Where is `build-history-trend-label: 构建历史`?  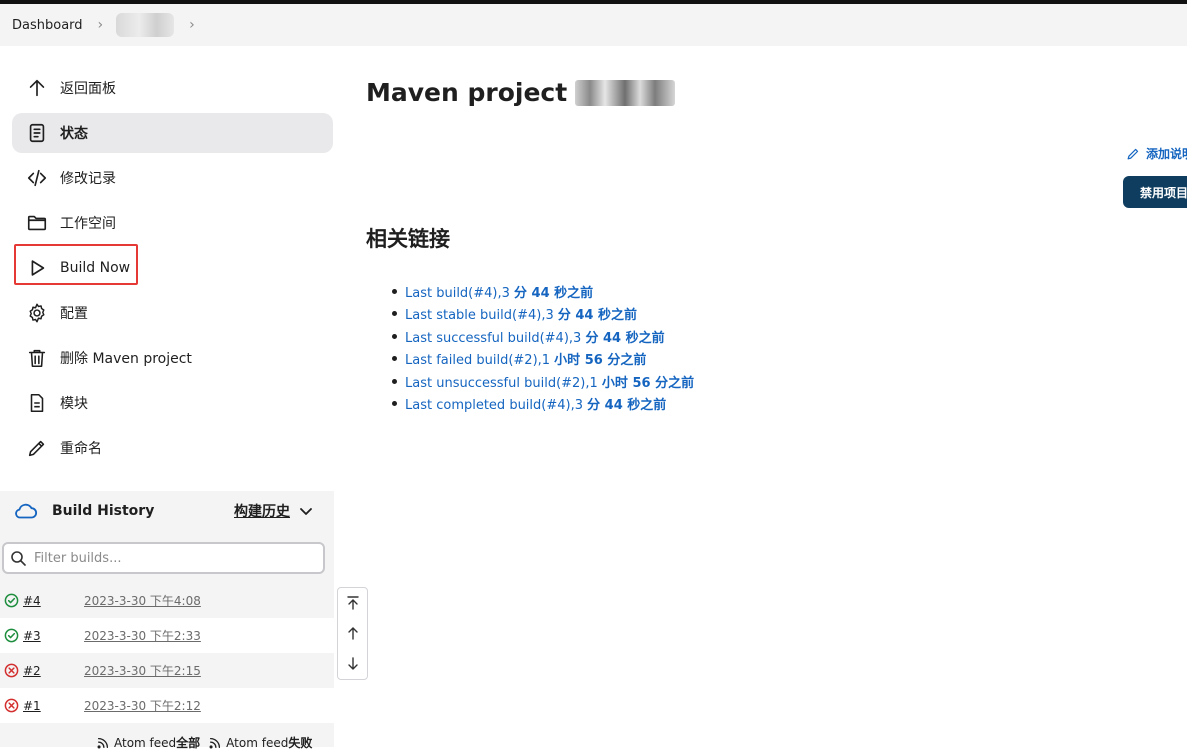 build-history-trend-label: 构建历史 is located at coordinates (262, 512).